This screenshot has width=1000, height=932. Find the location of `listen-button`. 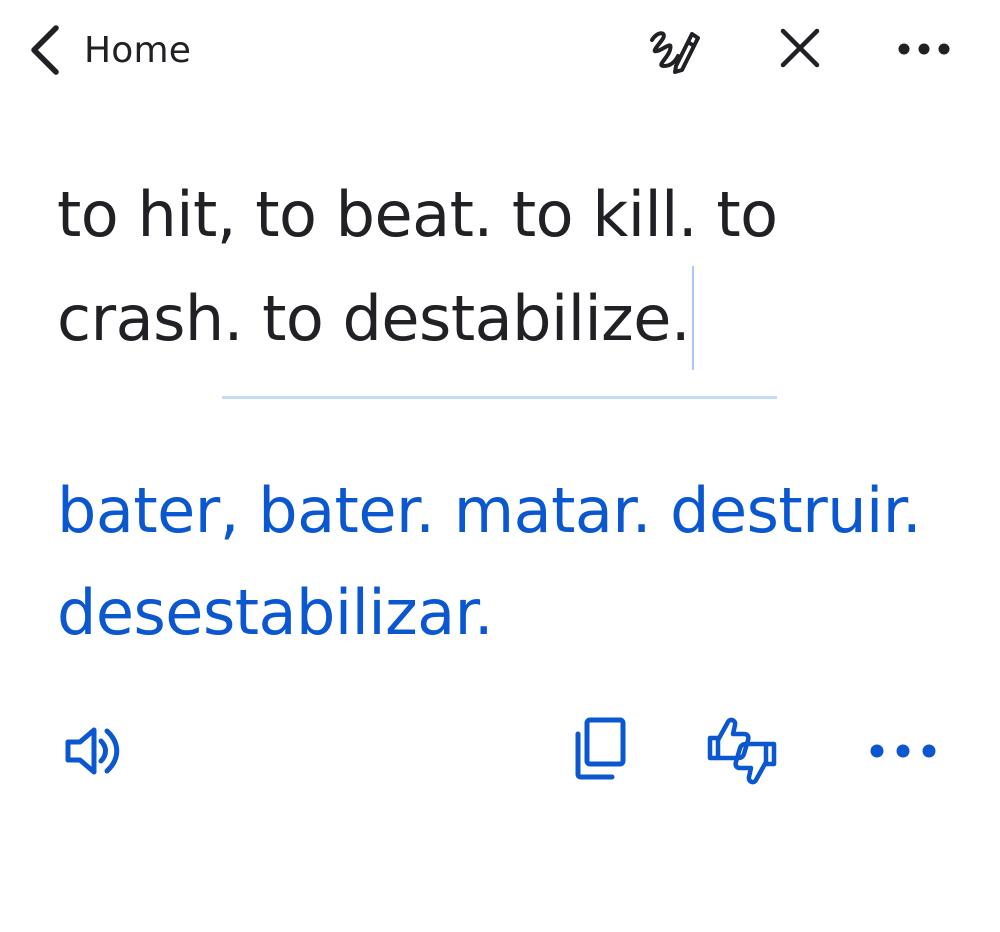

listen-button is located at coordinates (91, 753).